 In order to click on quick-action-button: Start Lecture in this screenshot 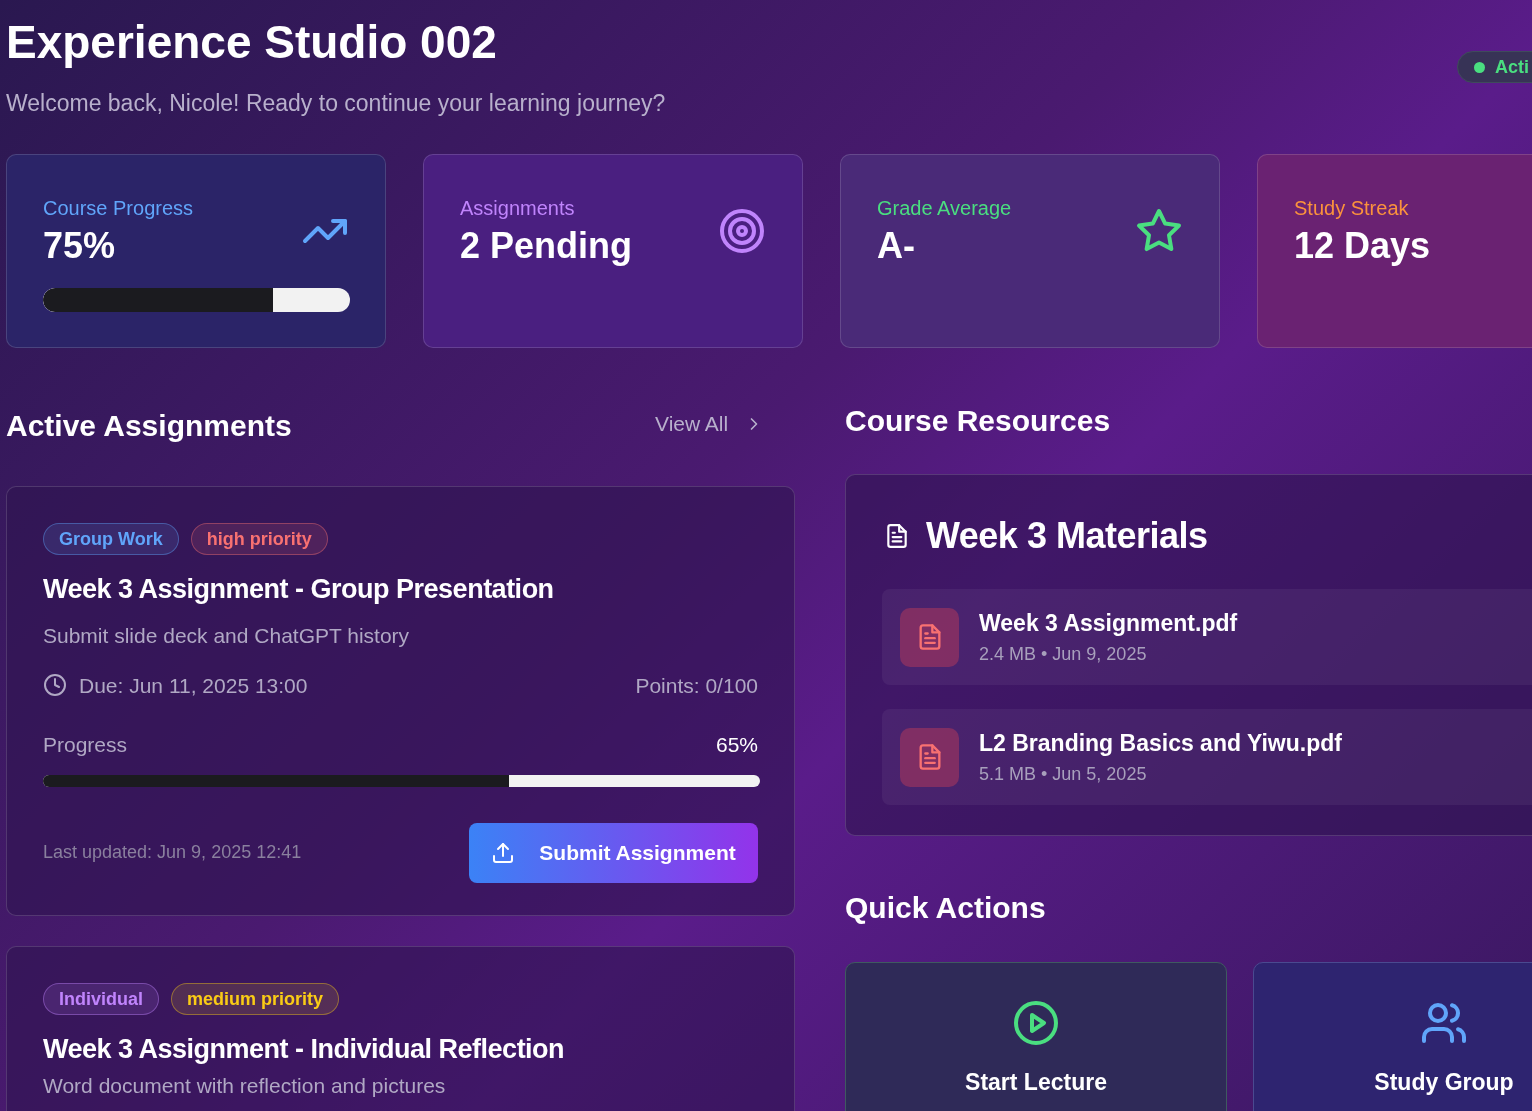, I will do `click(1036, 1036)`.